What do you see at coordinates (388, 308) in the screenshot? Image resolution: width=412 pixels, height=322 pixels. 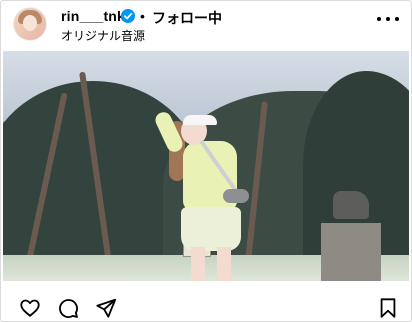 I see `bookmark-icon` at bounding box center [388, 308].